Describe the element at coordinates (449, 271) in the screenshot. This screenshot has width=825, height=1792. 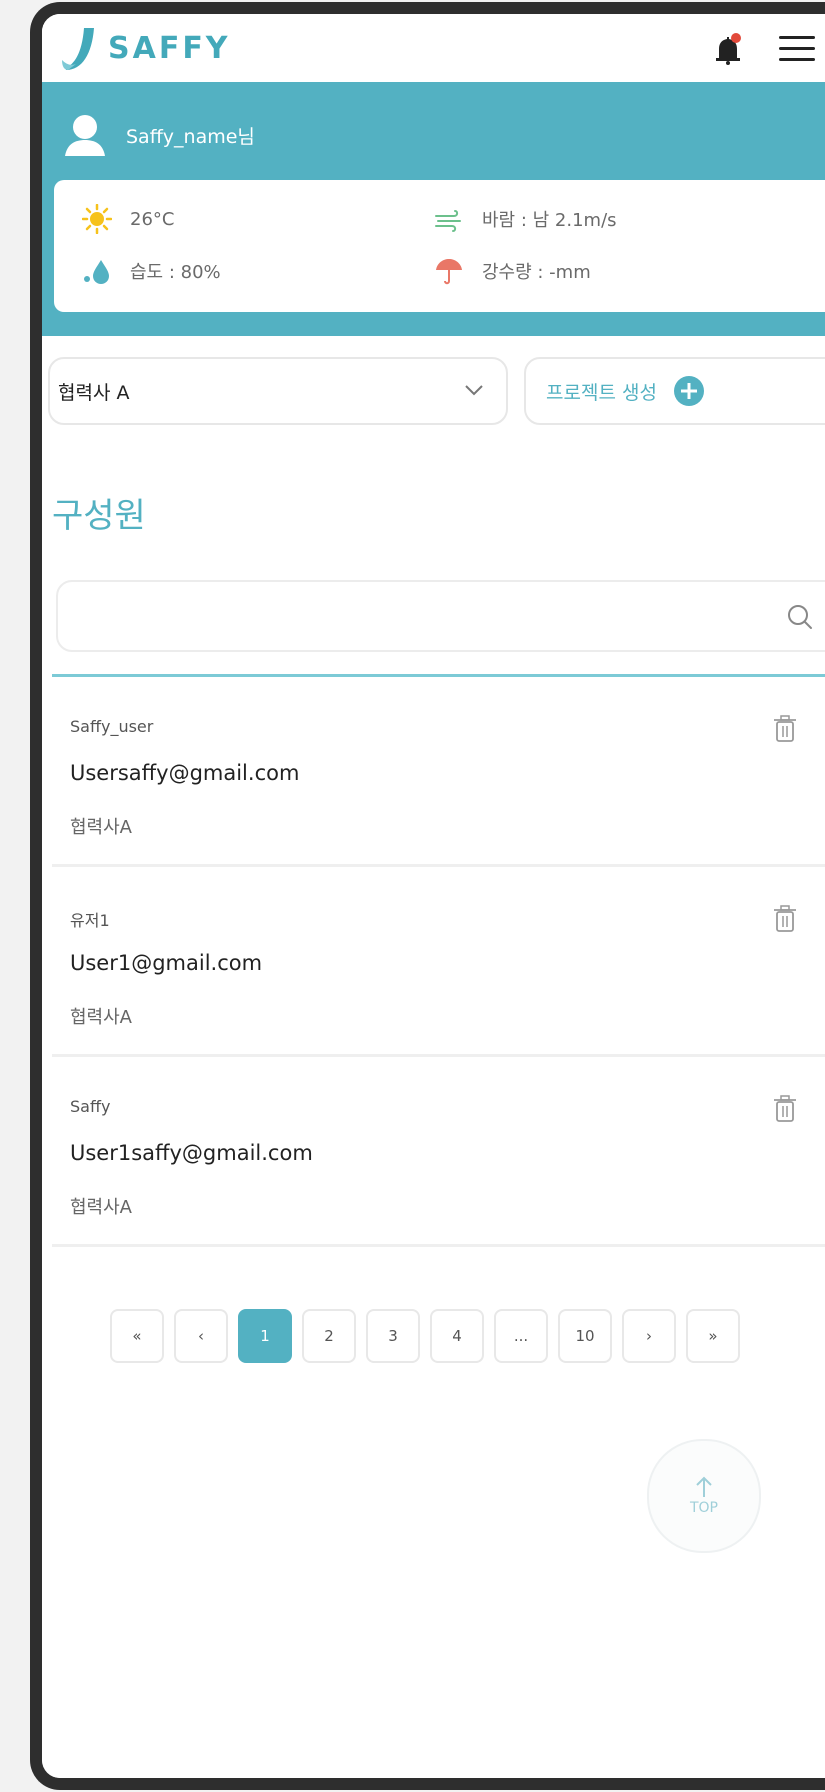
I see `umbrella-icon` at that location.